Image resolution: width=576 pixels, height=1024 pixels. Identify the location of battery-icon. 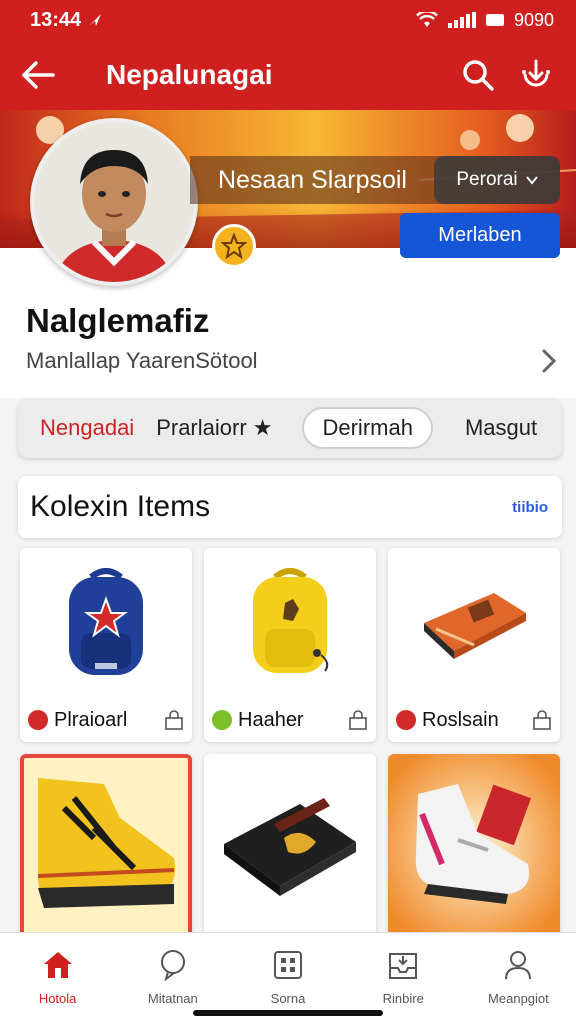
(494, 20).